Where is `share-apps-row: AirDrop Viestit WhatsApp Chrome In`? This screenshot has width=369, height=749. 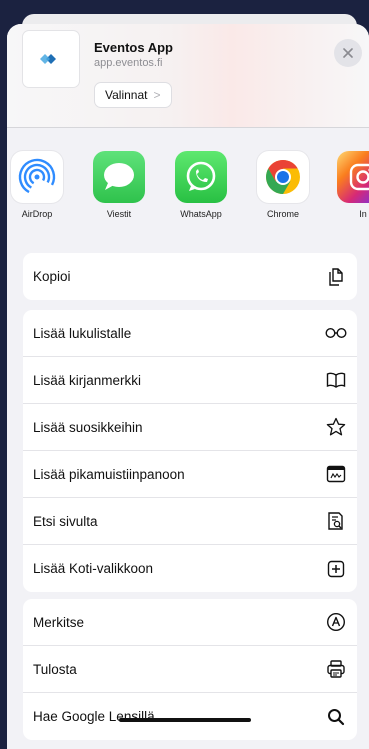
share-apps-row: AirDrop Viestit WhatsApp Chrome In is located at coordinates (188, 191).